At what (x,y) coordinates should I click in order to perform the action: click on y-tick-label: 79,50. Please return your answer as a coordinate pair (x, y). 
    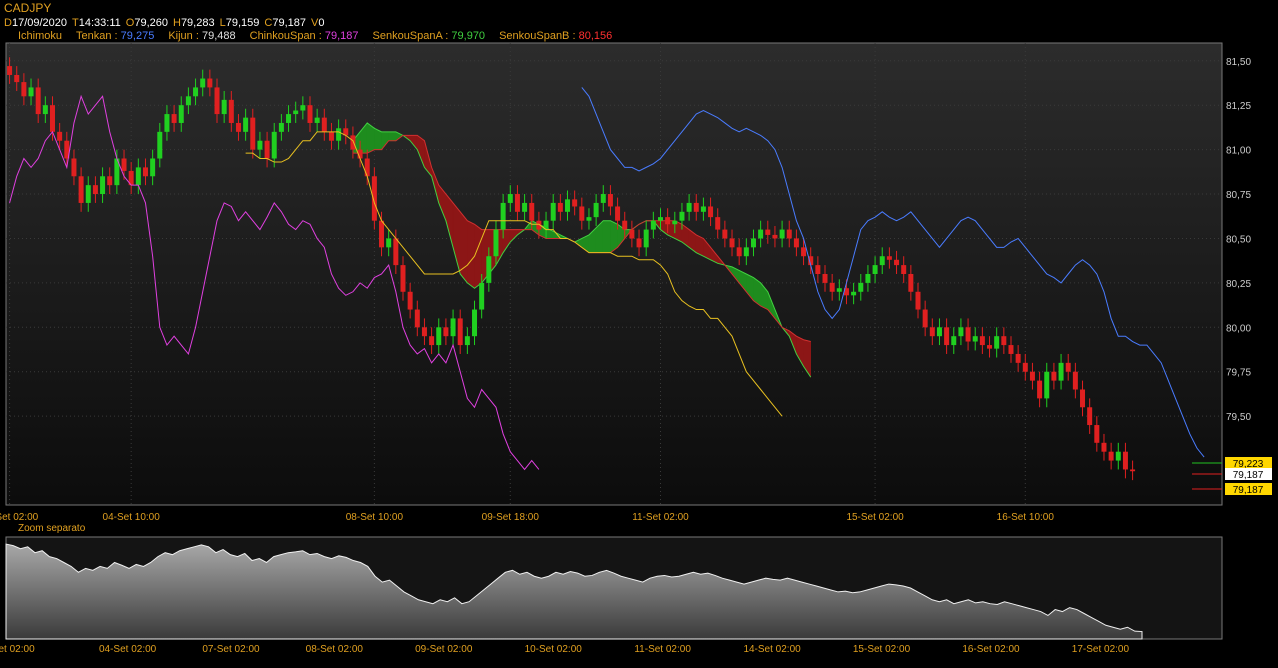
    Looking at the image, I should click on (1238, 417).